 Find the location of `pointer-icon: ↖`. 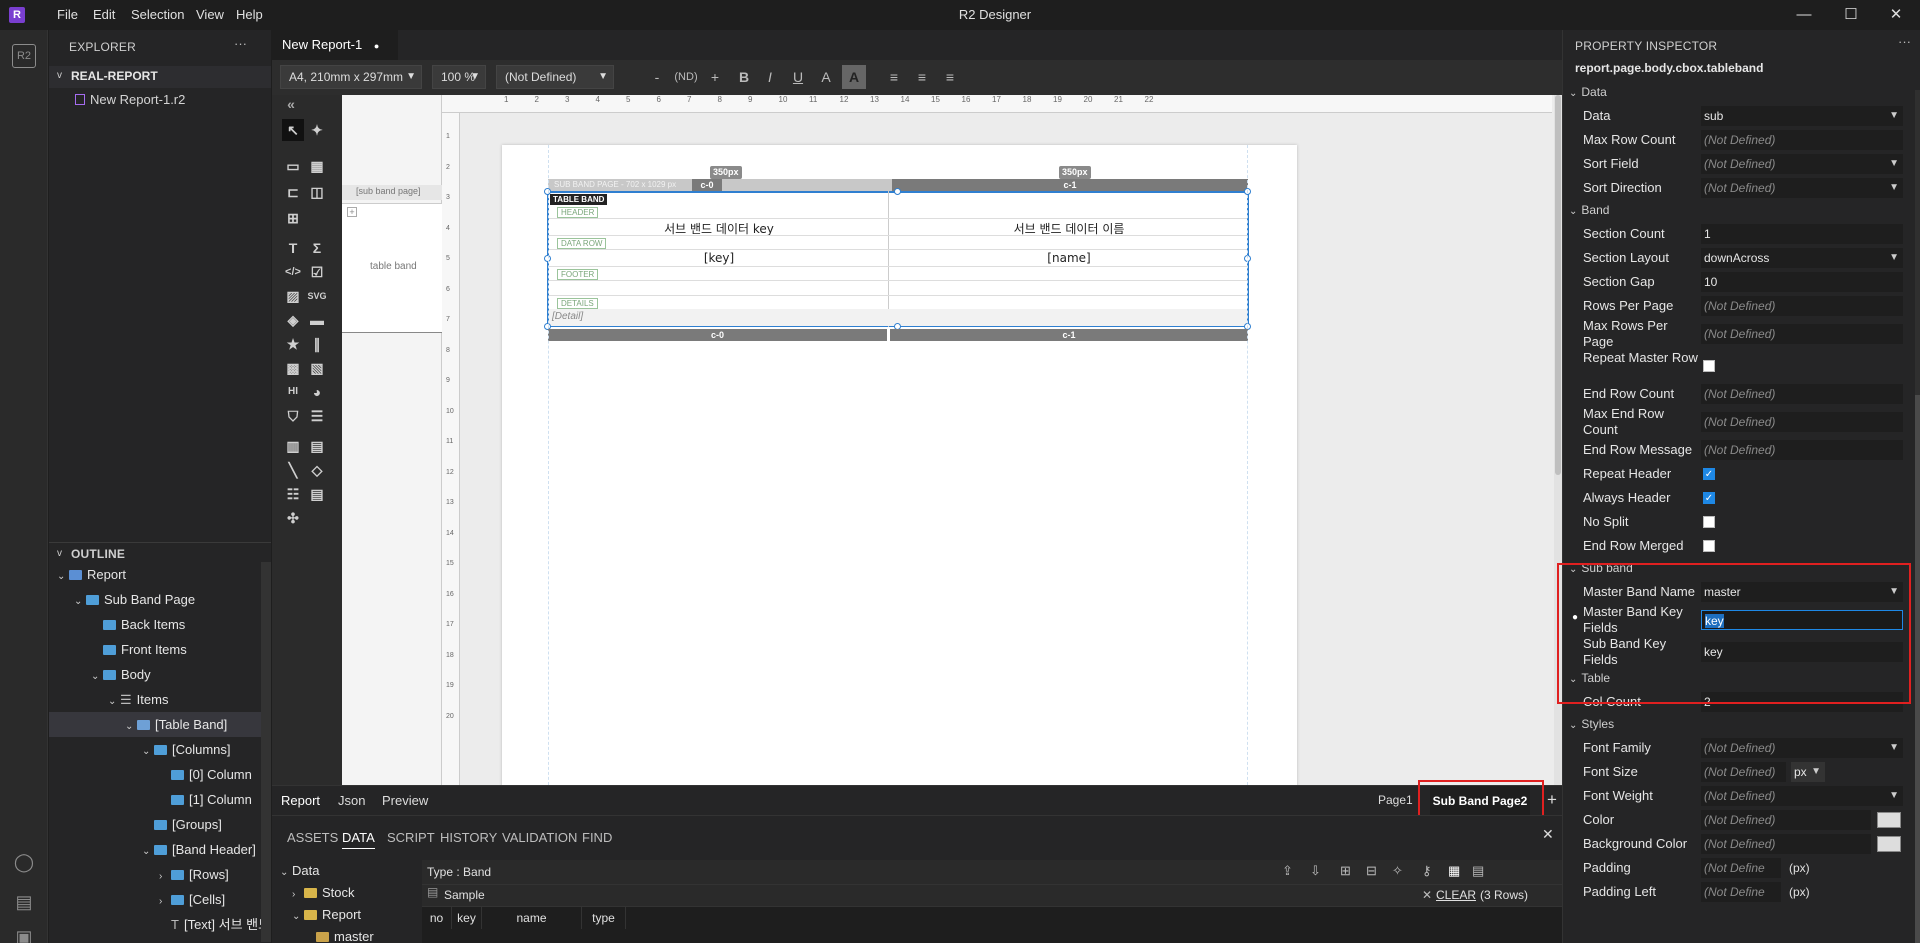

pointer-icon: ↖ is located at coordinates (293, 130).